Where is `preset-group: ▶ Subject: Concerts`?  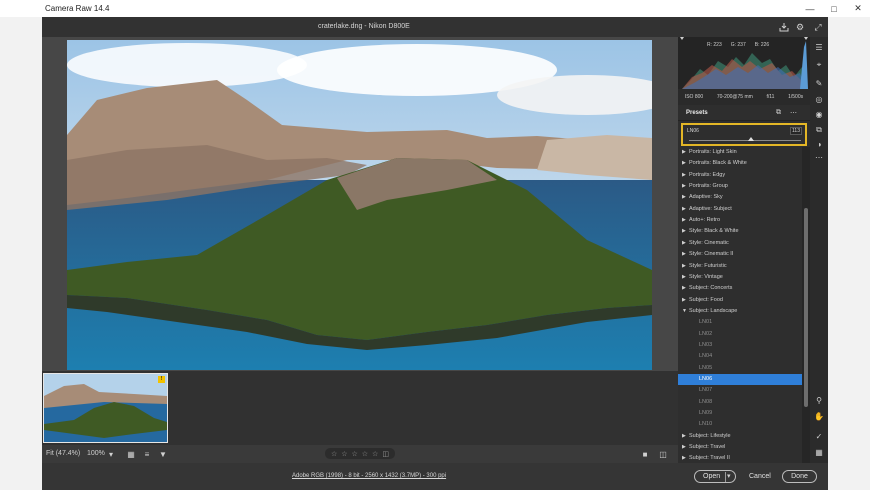 preset-group: ▶ Subject: Concerts is located at coordinates (740, 288).